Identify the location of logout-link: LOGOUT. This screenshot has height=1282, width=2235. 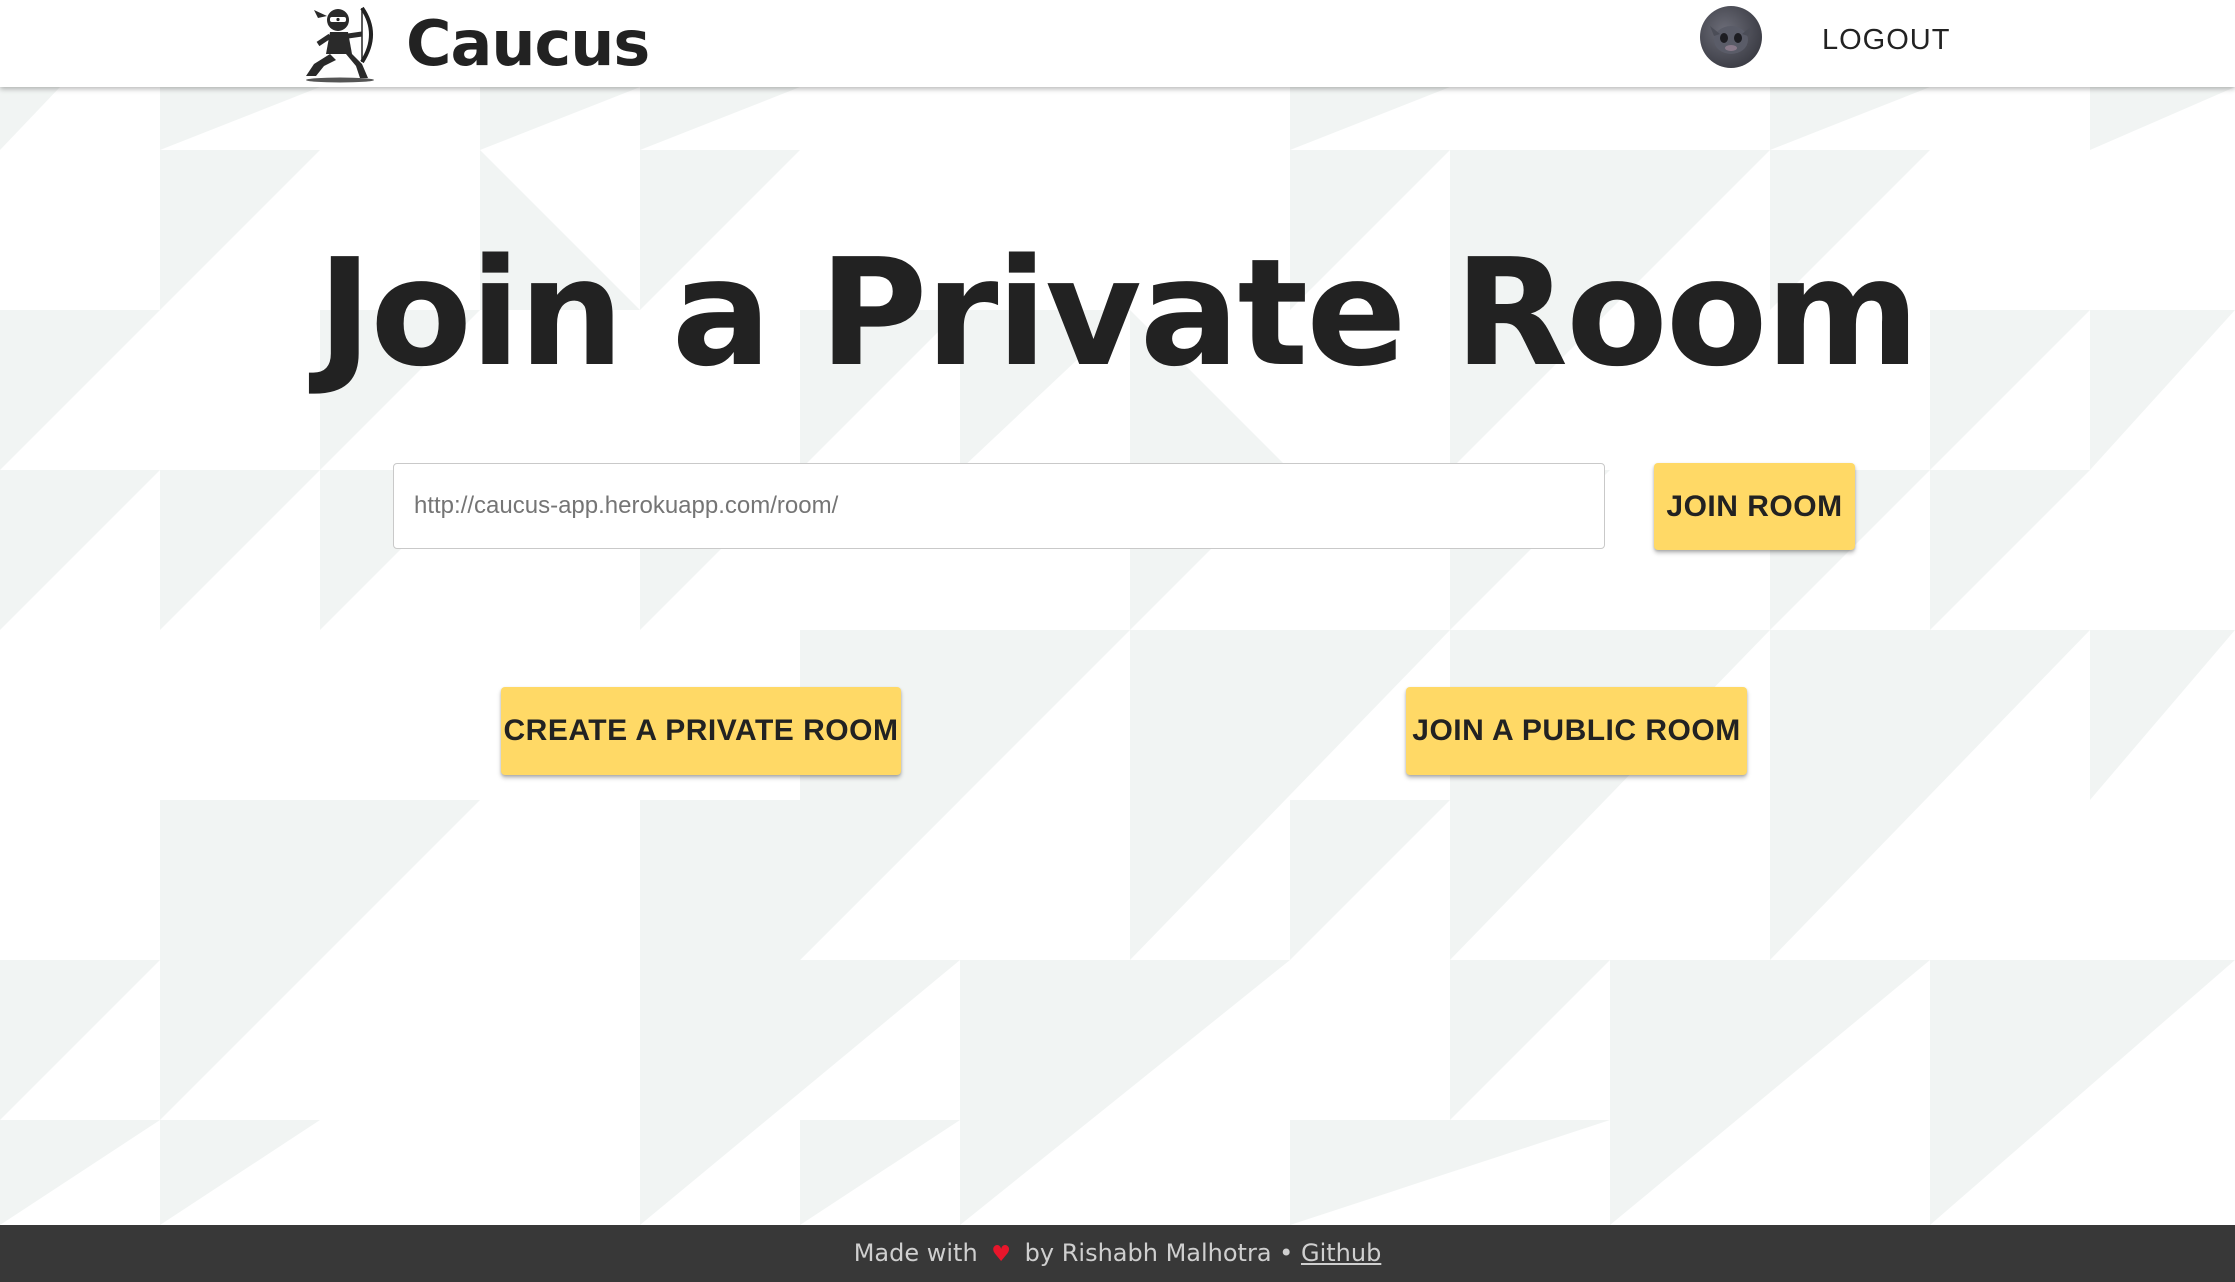
(1886, 40).